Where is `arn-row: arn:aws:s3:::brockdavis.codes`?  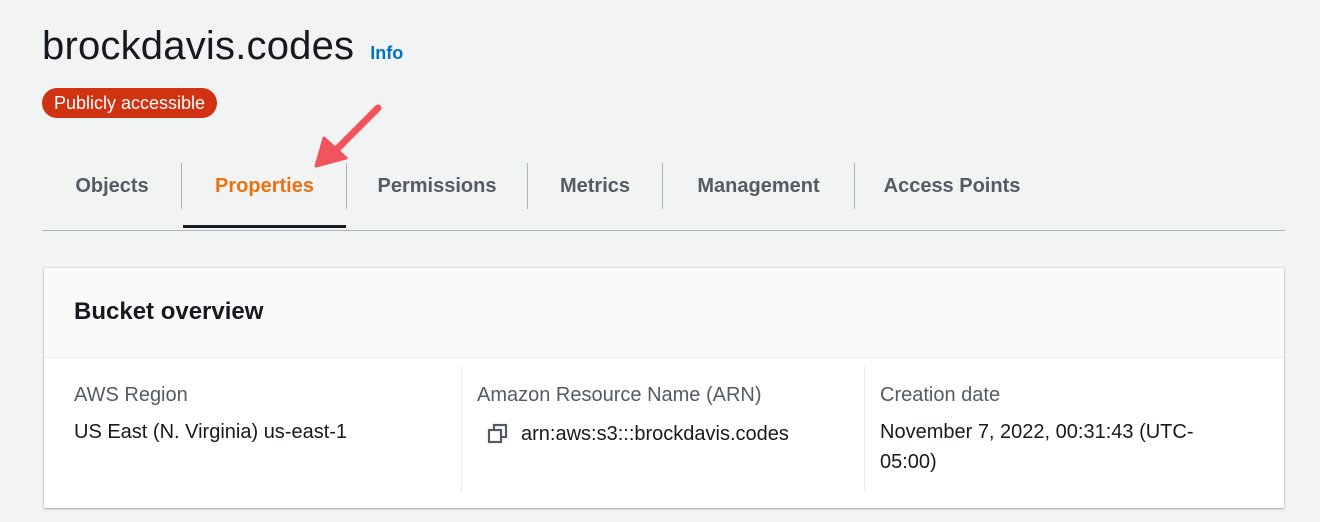 arn-row: arn:aws:s3:::brockdavis.codes is located at coordinates (674, 434).